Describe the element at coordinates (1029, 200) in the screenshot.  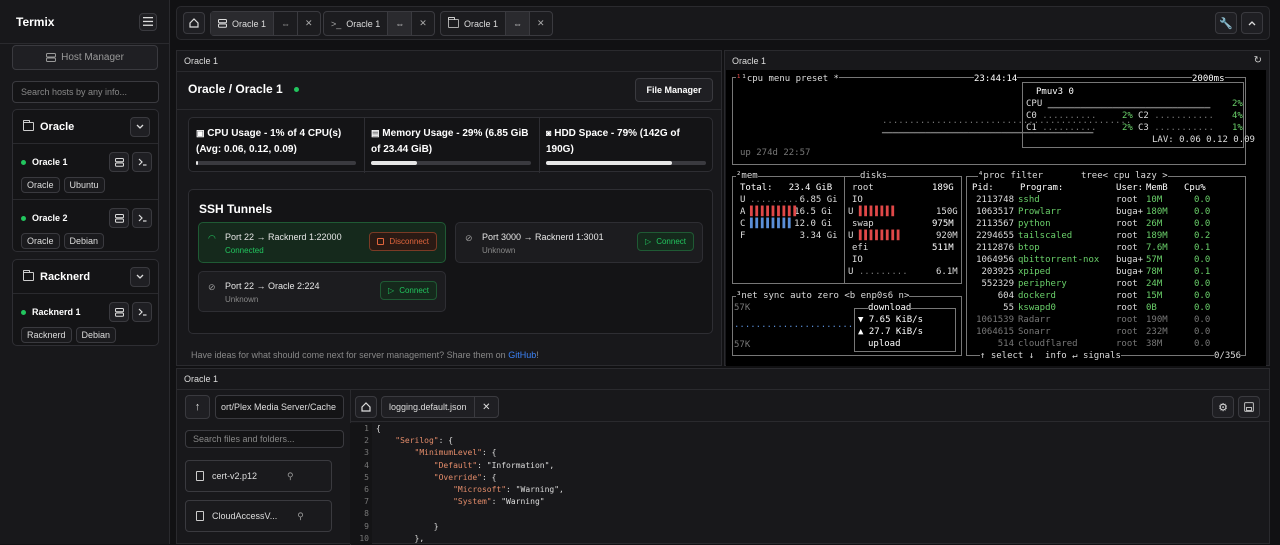
I see `btop-proc-cell: sshd` at that location.